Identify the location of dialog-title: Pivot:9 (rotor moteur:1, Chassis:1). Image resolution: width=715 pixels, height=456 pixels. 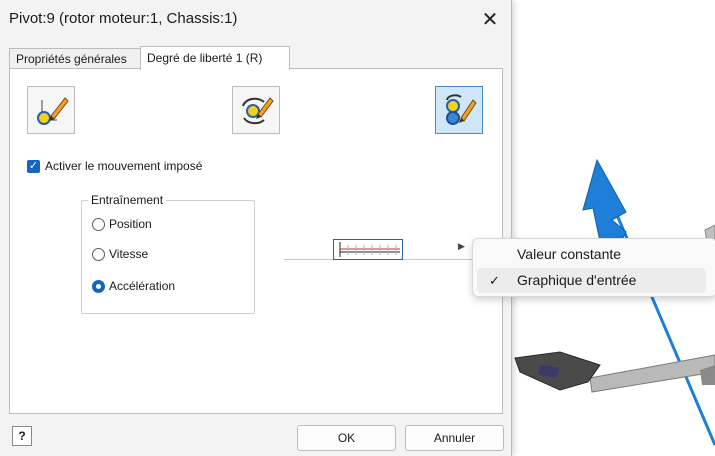
(123, 18).